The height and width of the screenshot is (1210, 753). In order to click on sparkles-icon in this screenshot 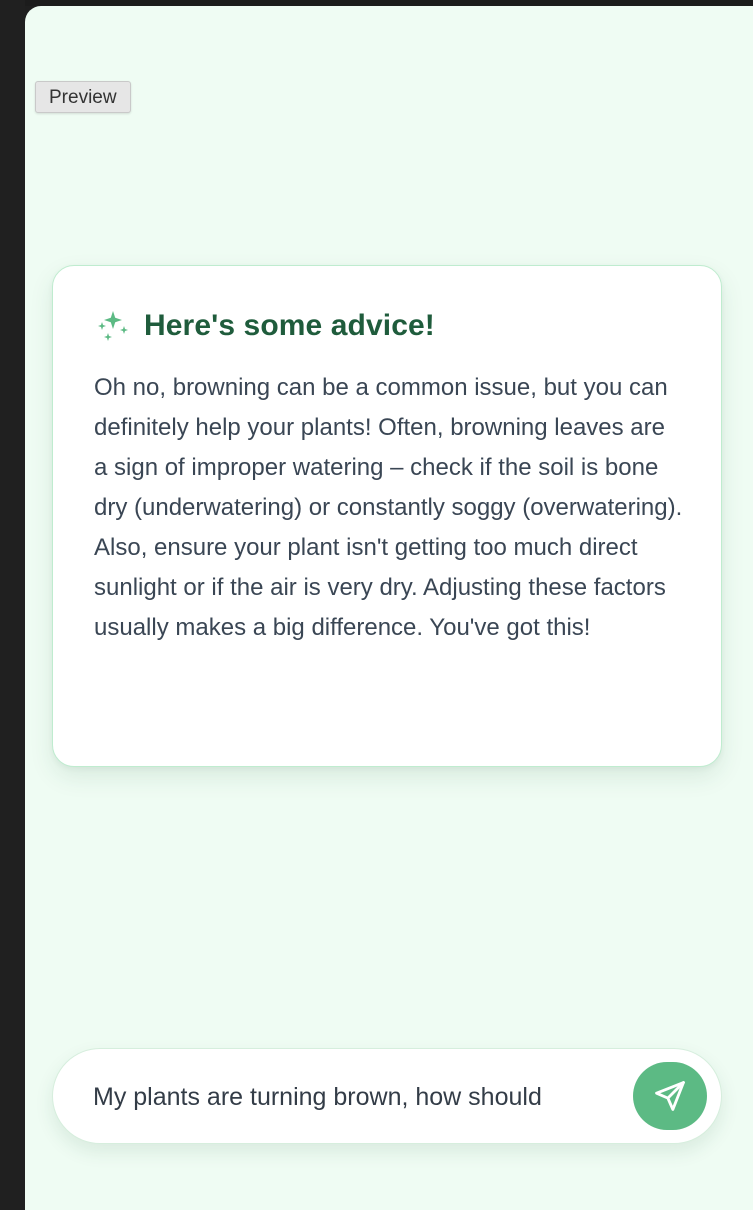, I will do `click(112, 326)`.